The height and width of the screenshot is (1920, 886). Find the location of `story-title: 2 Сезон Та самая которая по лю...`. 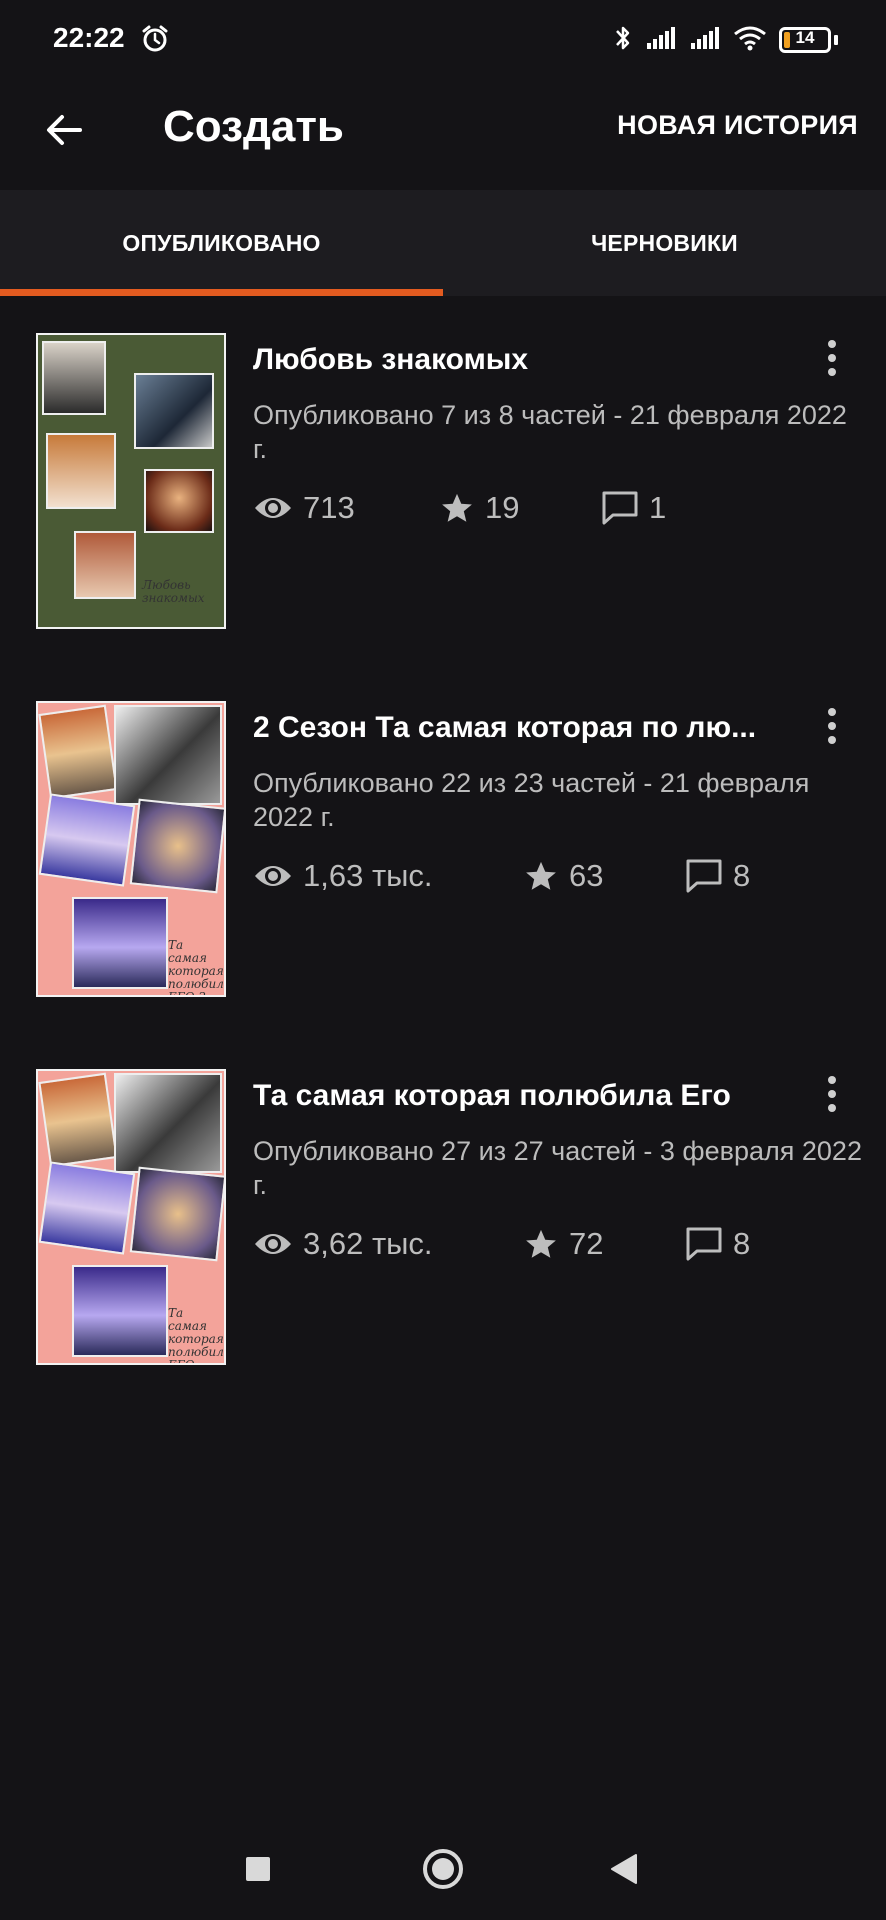

story-title: 2 Сезон Та самая которая по лю... is located at coordinates (523, 728).